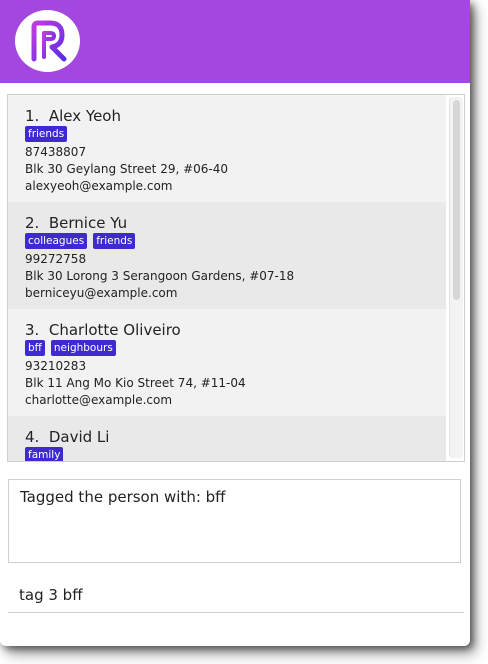 This screenshot has height=664, width=488. I want to click on result-display: Tagged the person with: bff, so click(234, 521).